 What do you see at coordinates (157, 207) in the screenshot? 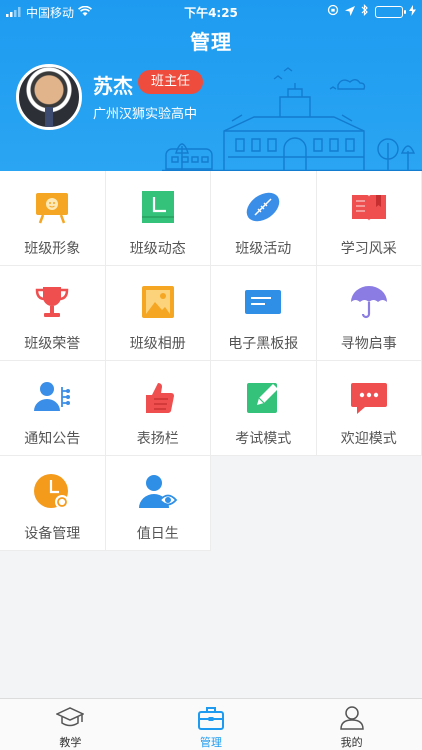
I see `clock-square-icon` at bounding box center [157, 207].